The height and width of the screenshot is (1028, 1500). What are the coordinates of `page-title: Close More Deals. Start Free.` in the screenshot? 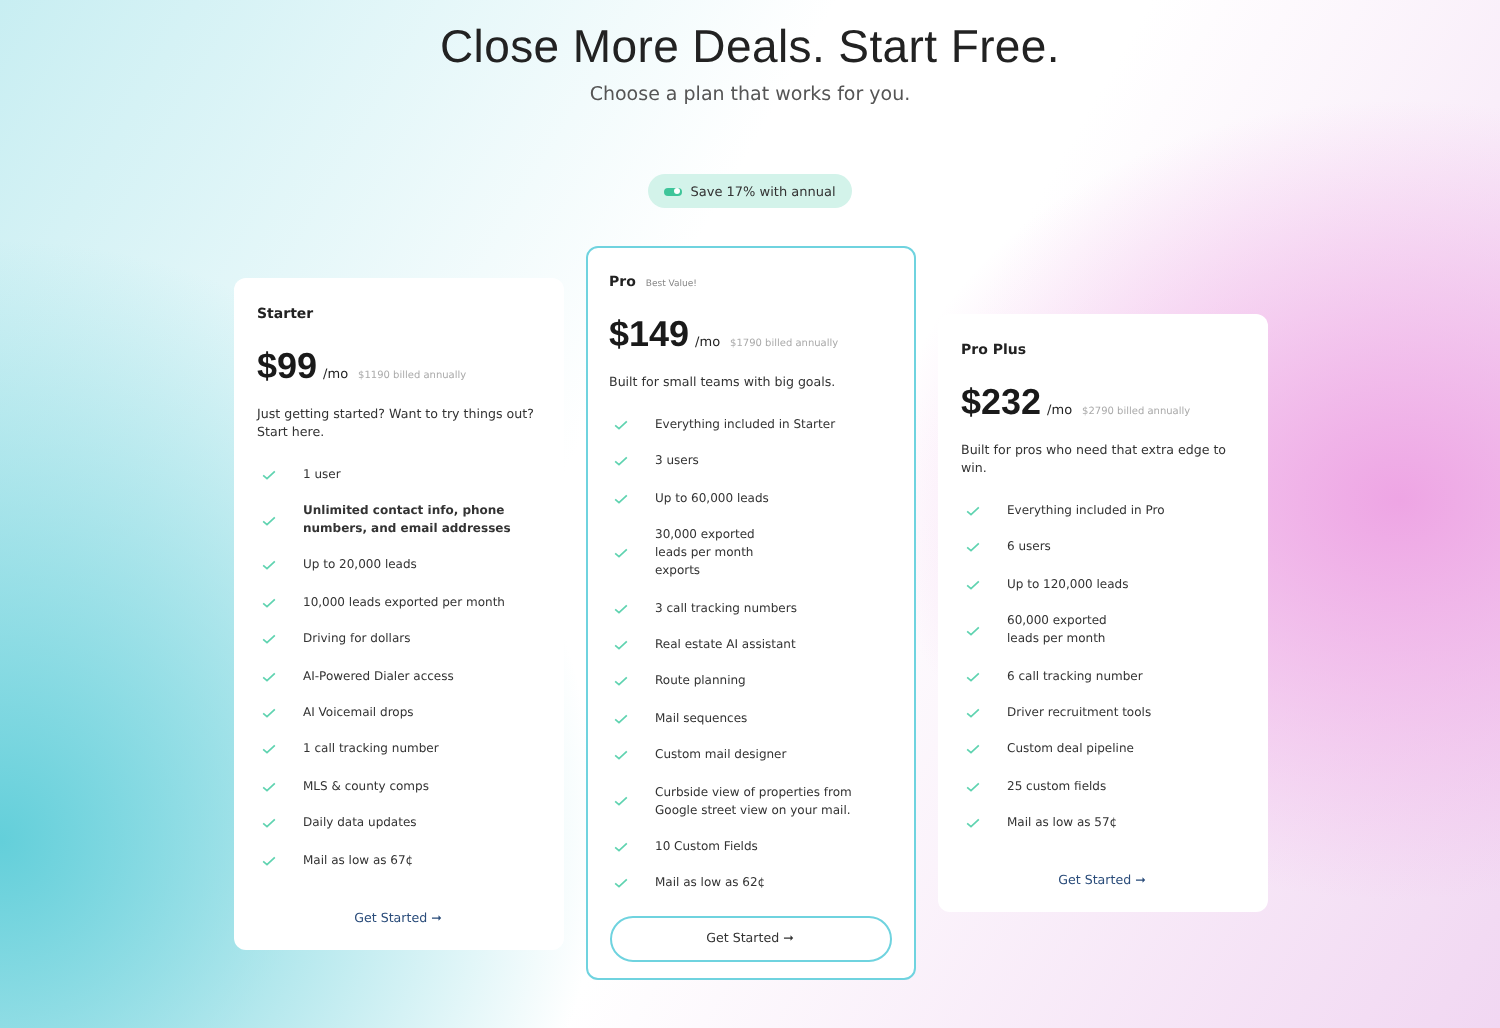 It's located at (749, 46).